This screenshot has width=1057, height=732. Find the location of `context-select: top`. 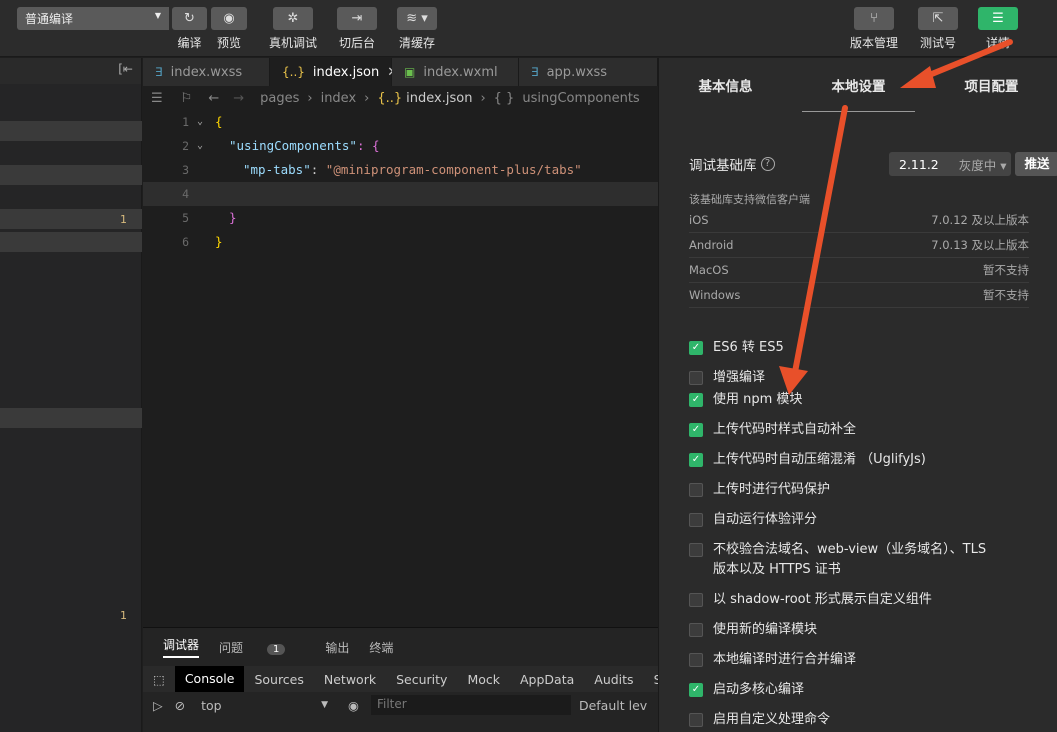

context-select: top is located at coordinates (261, 705).